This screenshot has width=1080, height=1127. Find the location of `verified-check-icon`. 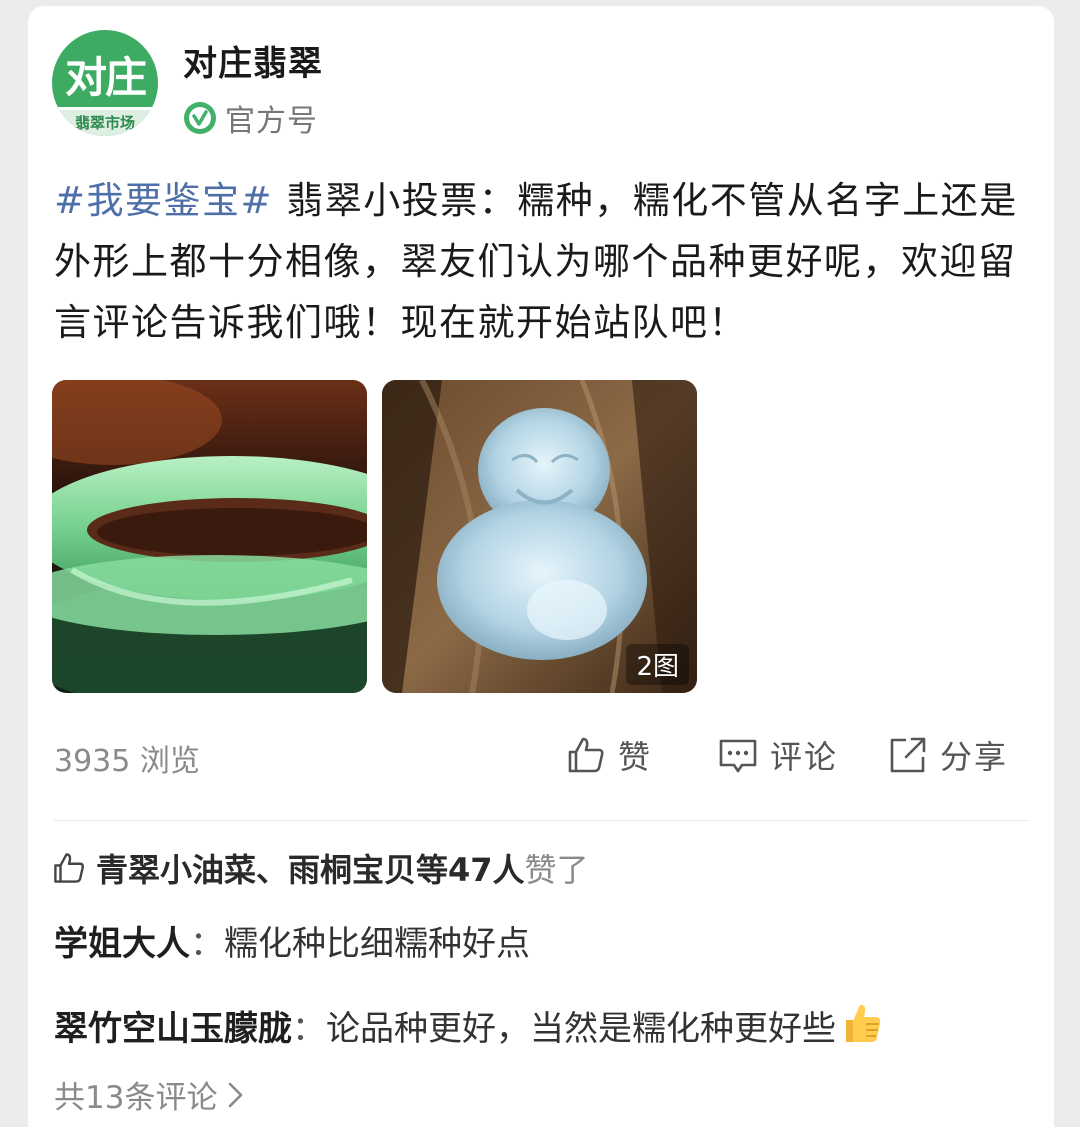

verified-check-icon is located at coordinates (200, 118).